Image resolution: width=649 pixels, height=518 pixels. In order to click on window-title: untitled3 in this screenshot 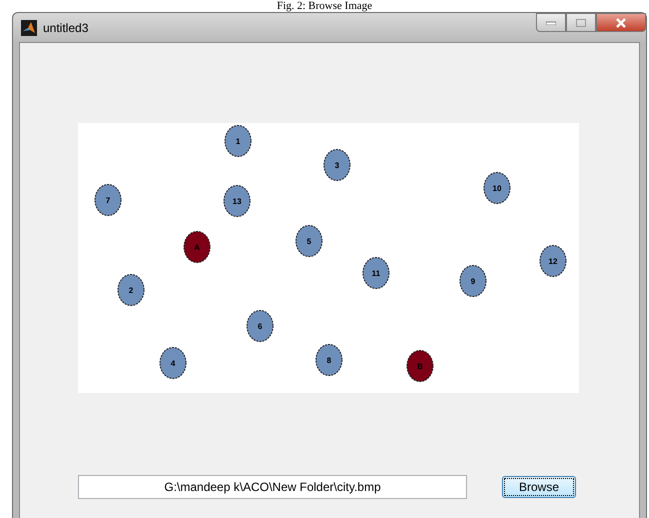, I will do `click(65, 27)`.